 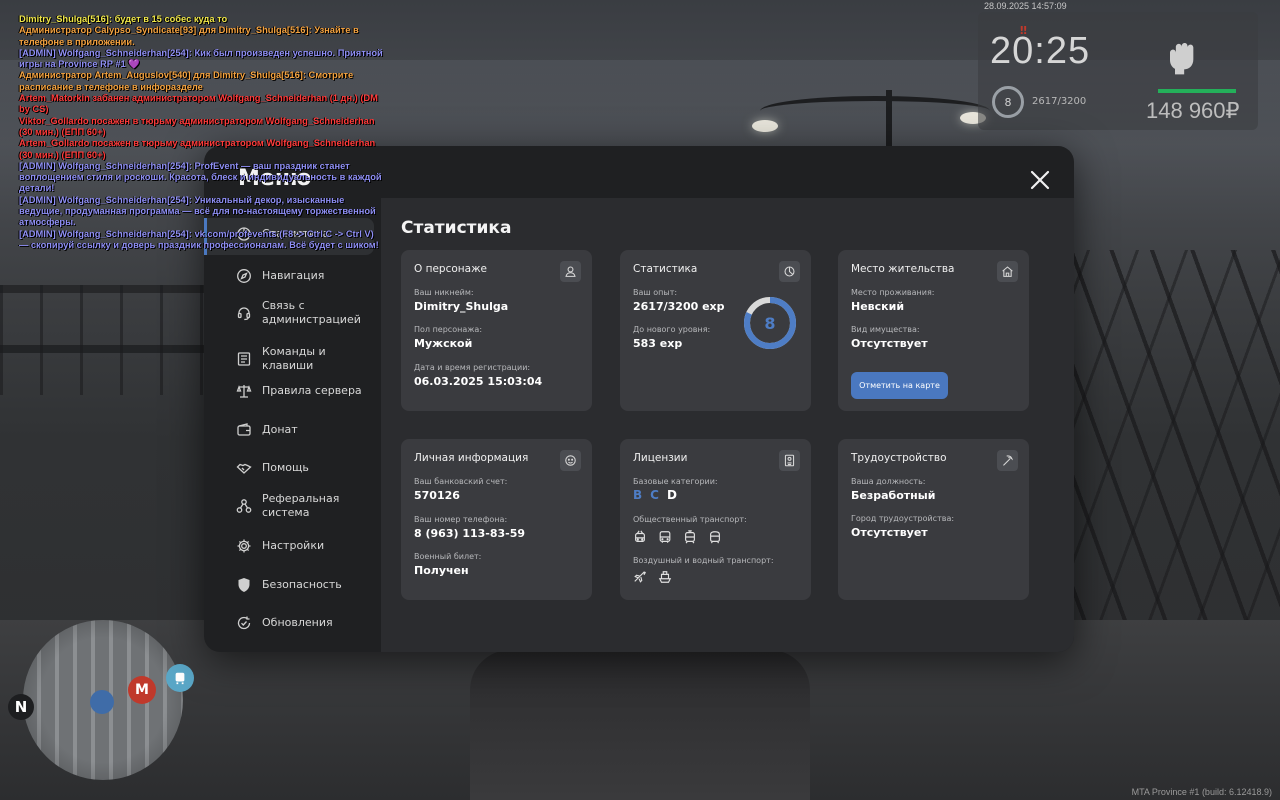 I want to click on license-categories: B C D, so click(x=655, y=495).